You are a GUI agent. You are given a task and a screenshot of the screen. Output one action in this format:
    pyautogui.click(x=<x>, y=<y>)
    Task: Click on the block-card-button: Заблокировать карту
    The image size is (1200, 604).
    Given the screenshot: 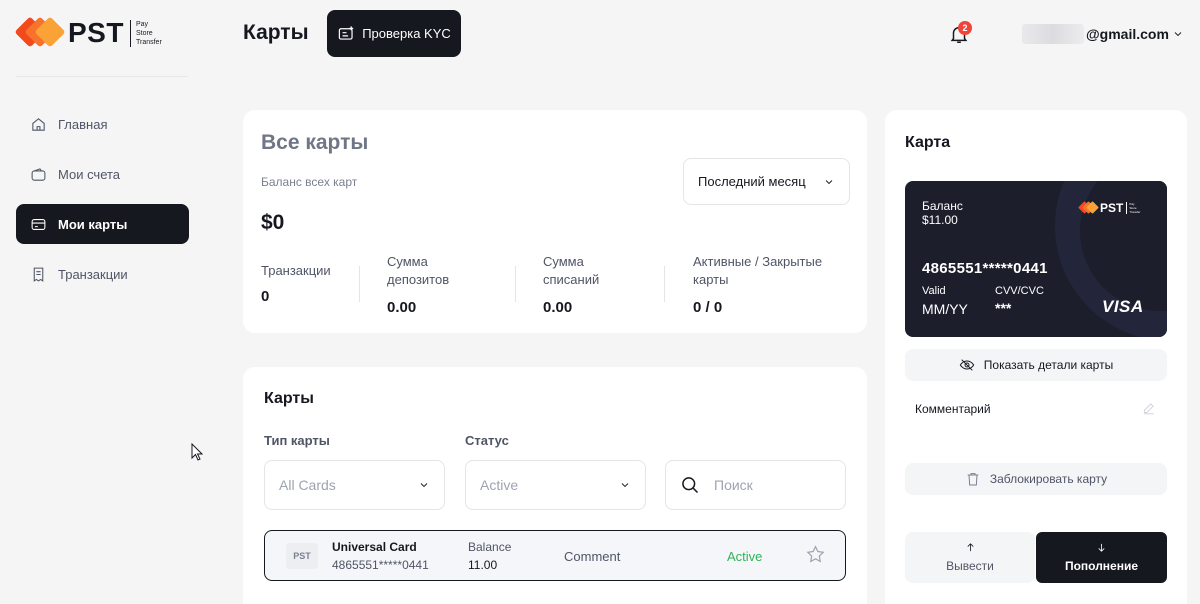 What is the action you would take?
    pyautogui.click(x=1036, y=479)
    